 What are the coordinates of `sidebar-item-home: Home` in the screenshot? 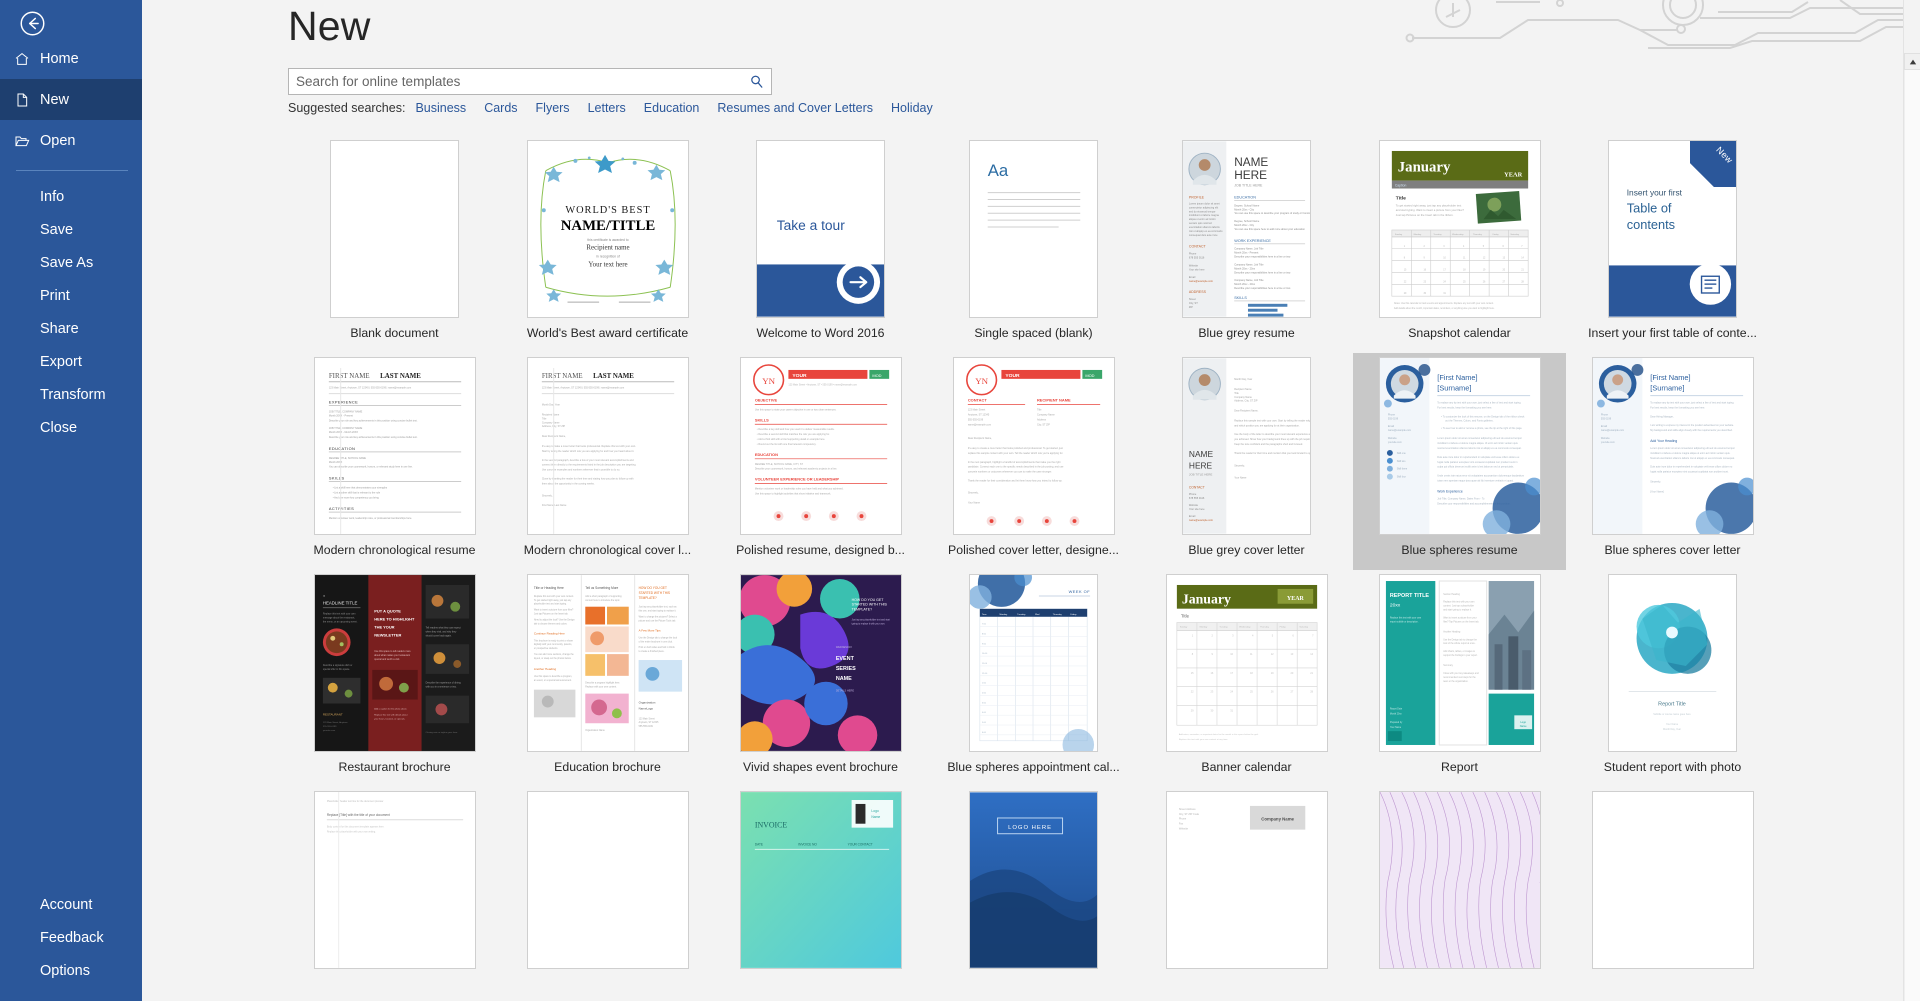 It's located at (71, 58).